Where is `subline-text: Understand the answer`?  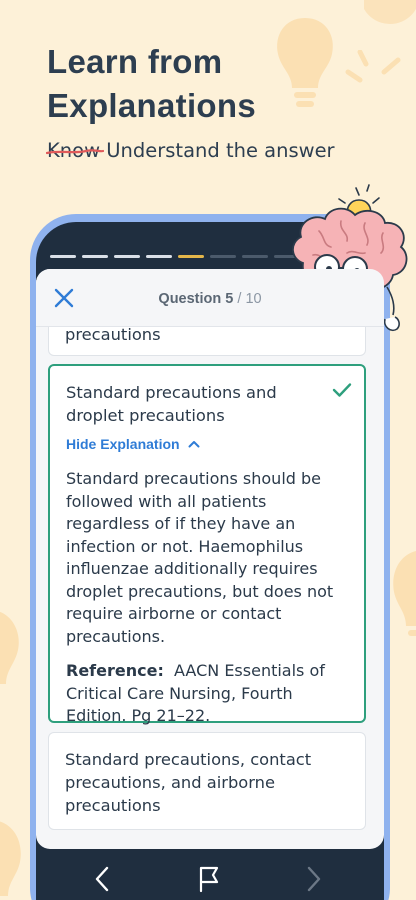
subline-text: Understand the answer is located at coordinates (220, 150).